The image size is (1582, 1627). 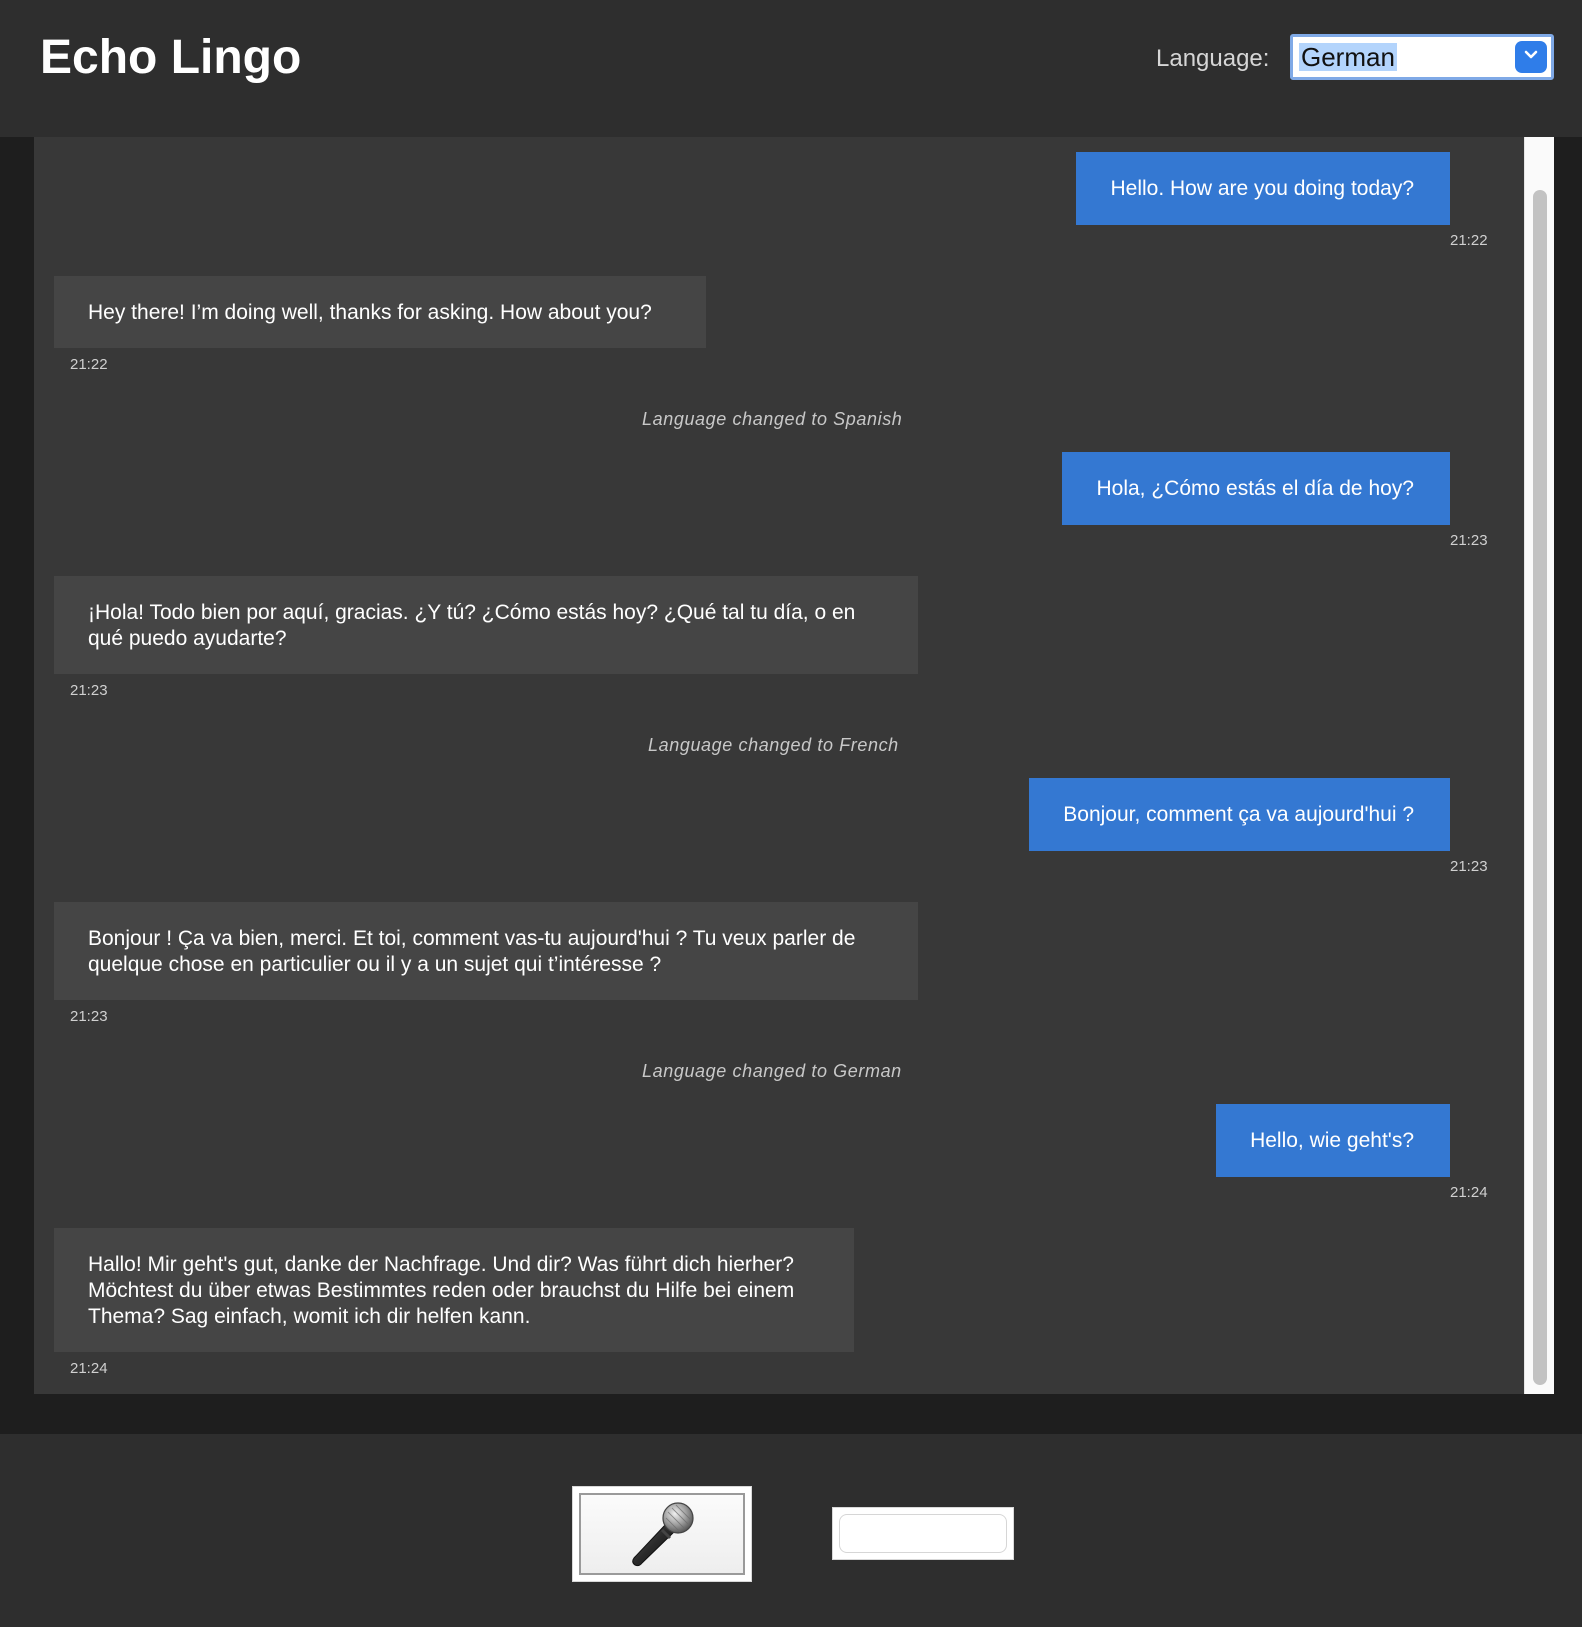 I want to click on language-select: German, so click(x=1422, y=57).